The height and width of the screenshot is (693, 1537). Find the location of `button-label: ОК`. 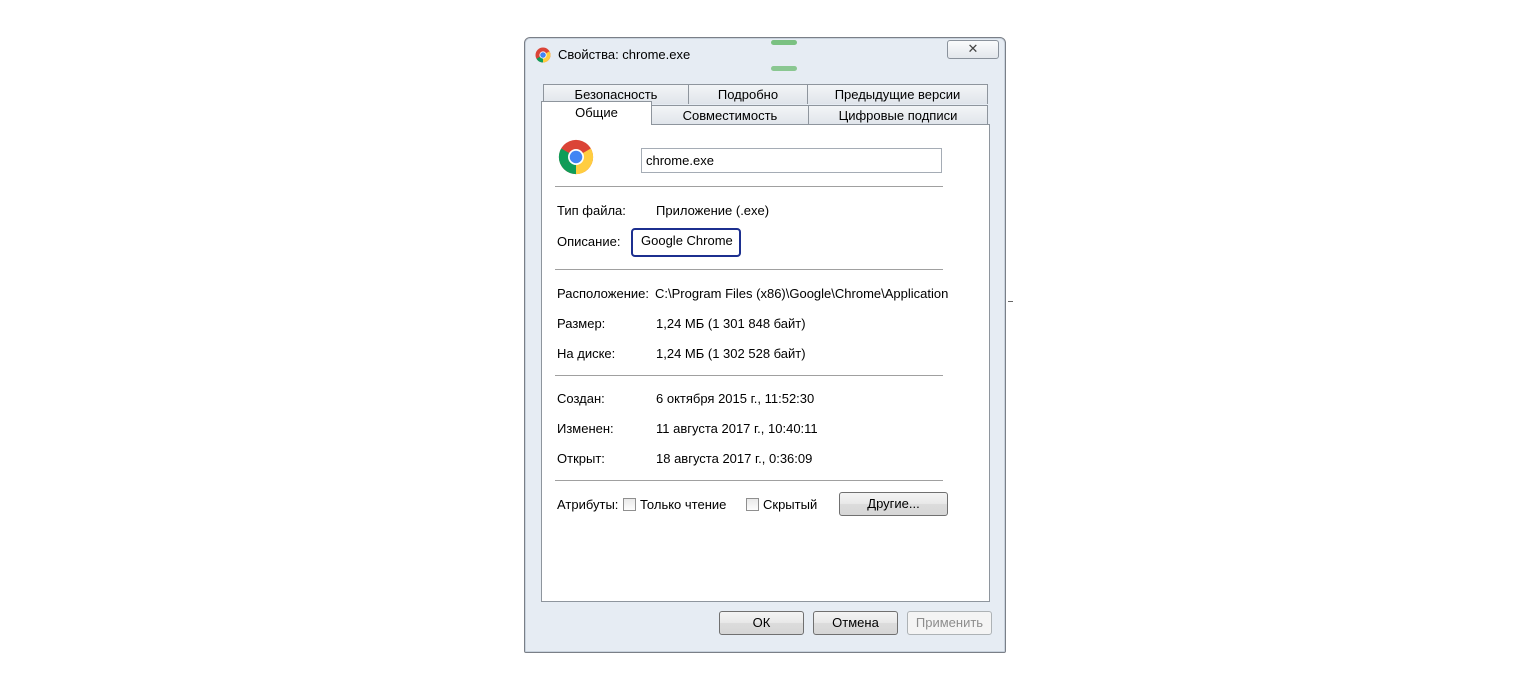

button-label: ОК is located at coordinates (761, 622).